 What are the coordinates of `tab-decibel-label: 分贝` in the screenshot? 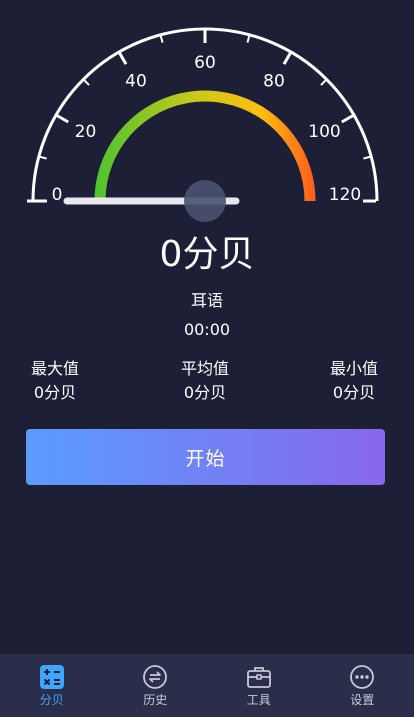 It's located at (51, 700).